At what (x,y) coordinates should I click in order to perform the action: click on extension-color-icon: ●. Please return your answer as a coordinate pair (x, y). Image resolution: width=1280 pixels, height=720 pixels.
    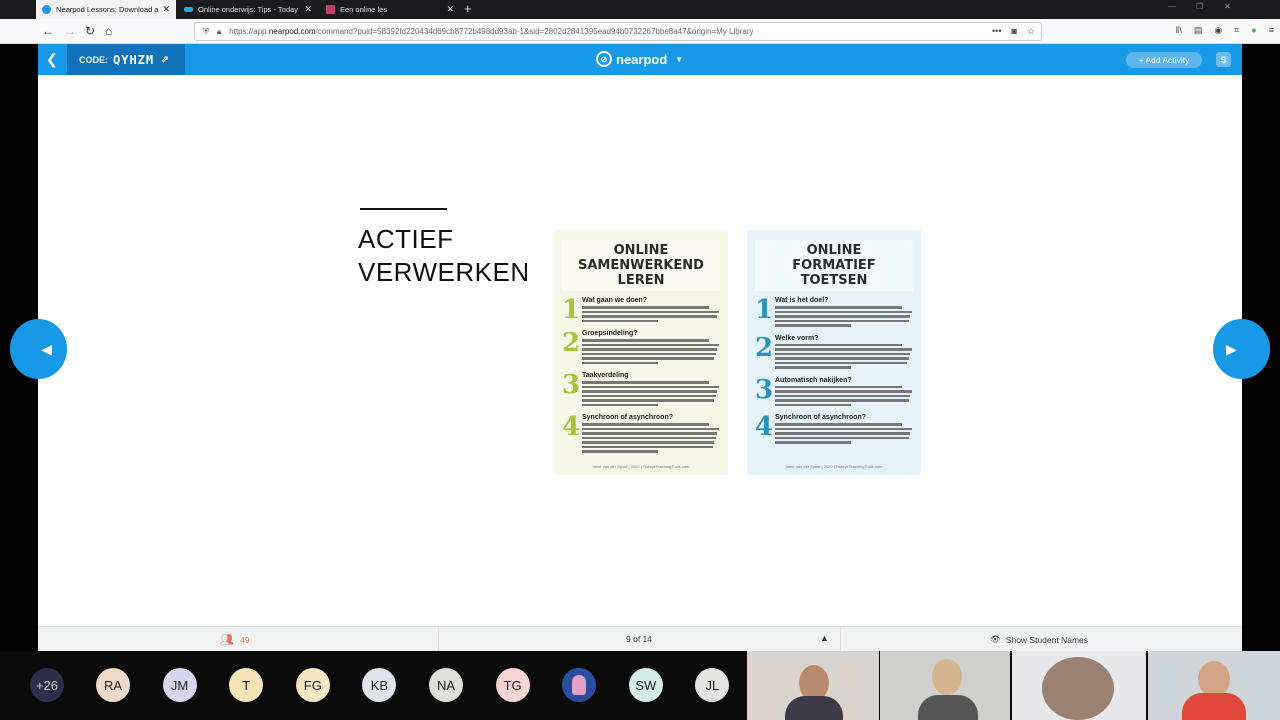
    Looking at the image, I should click on (1253, 30).